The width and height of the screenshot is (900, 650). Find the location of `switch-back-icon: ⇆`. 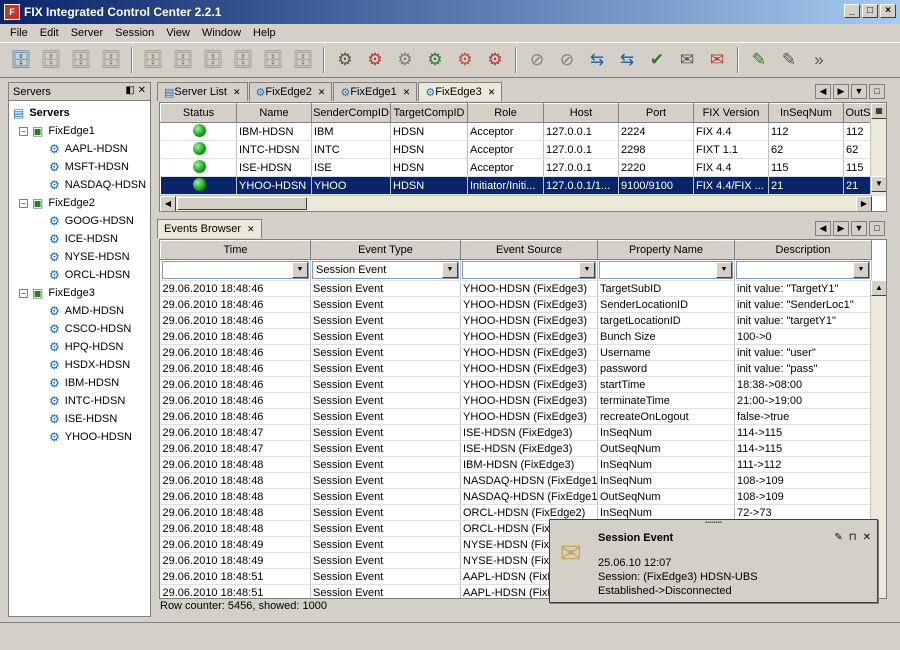

switch-back-icon: ⇆ is located at coordinates (627, 60).